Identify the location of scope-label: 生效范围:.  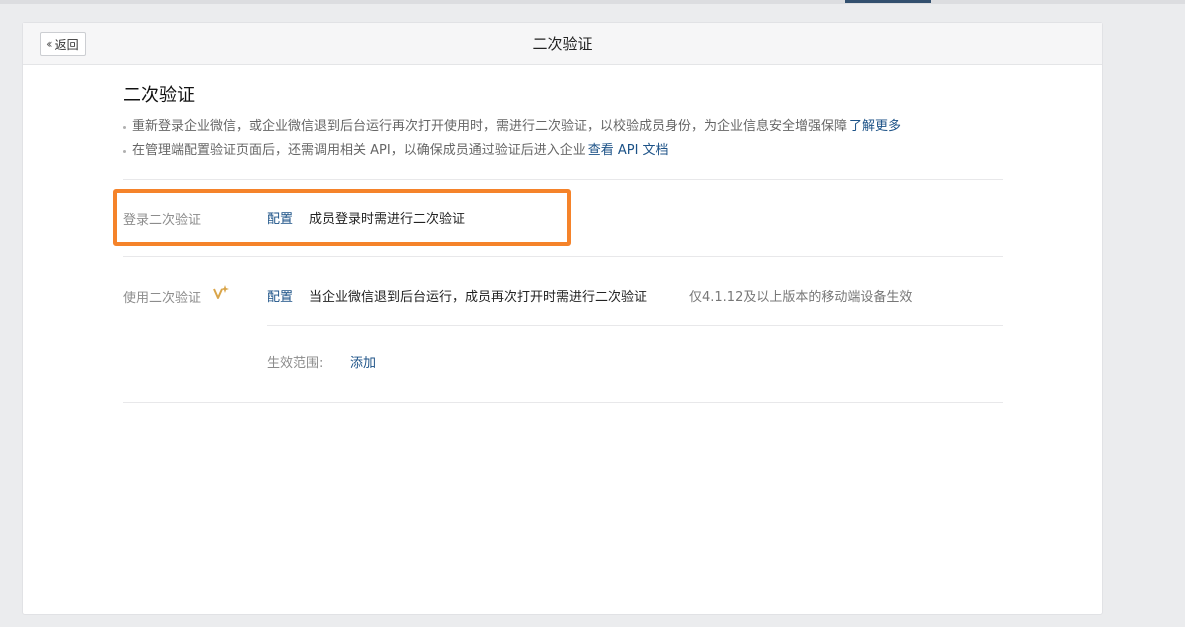
(295, 363).